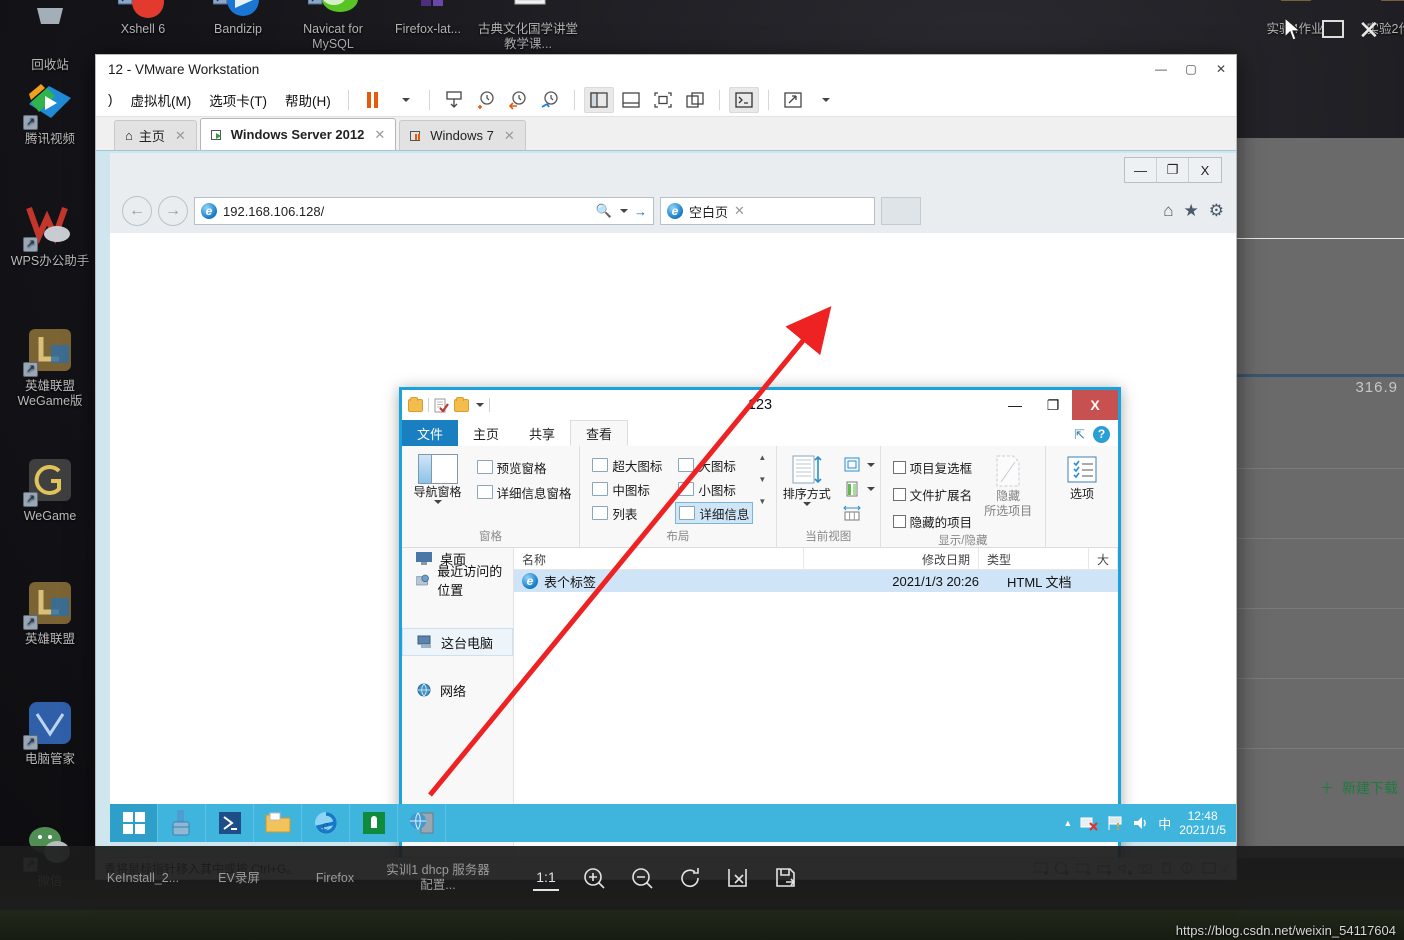  Describe the element at coordinates (238, 18) in the screenshot. I see `desktop-icon-bandizip: Bandizip` at that location.